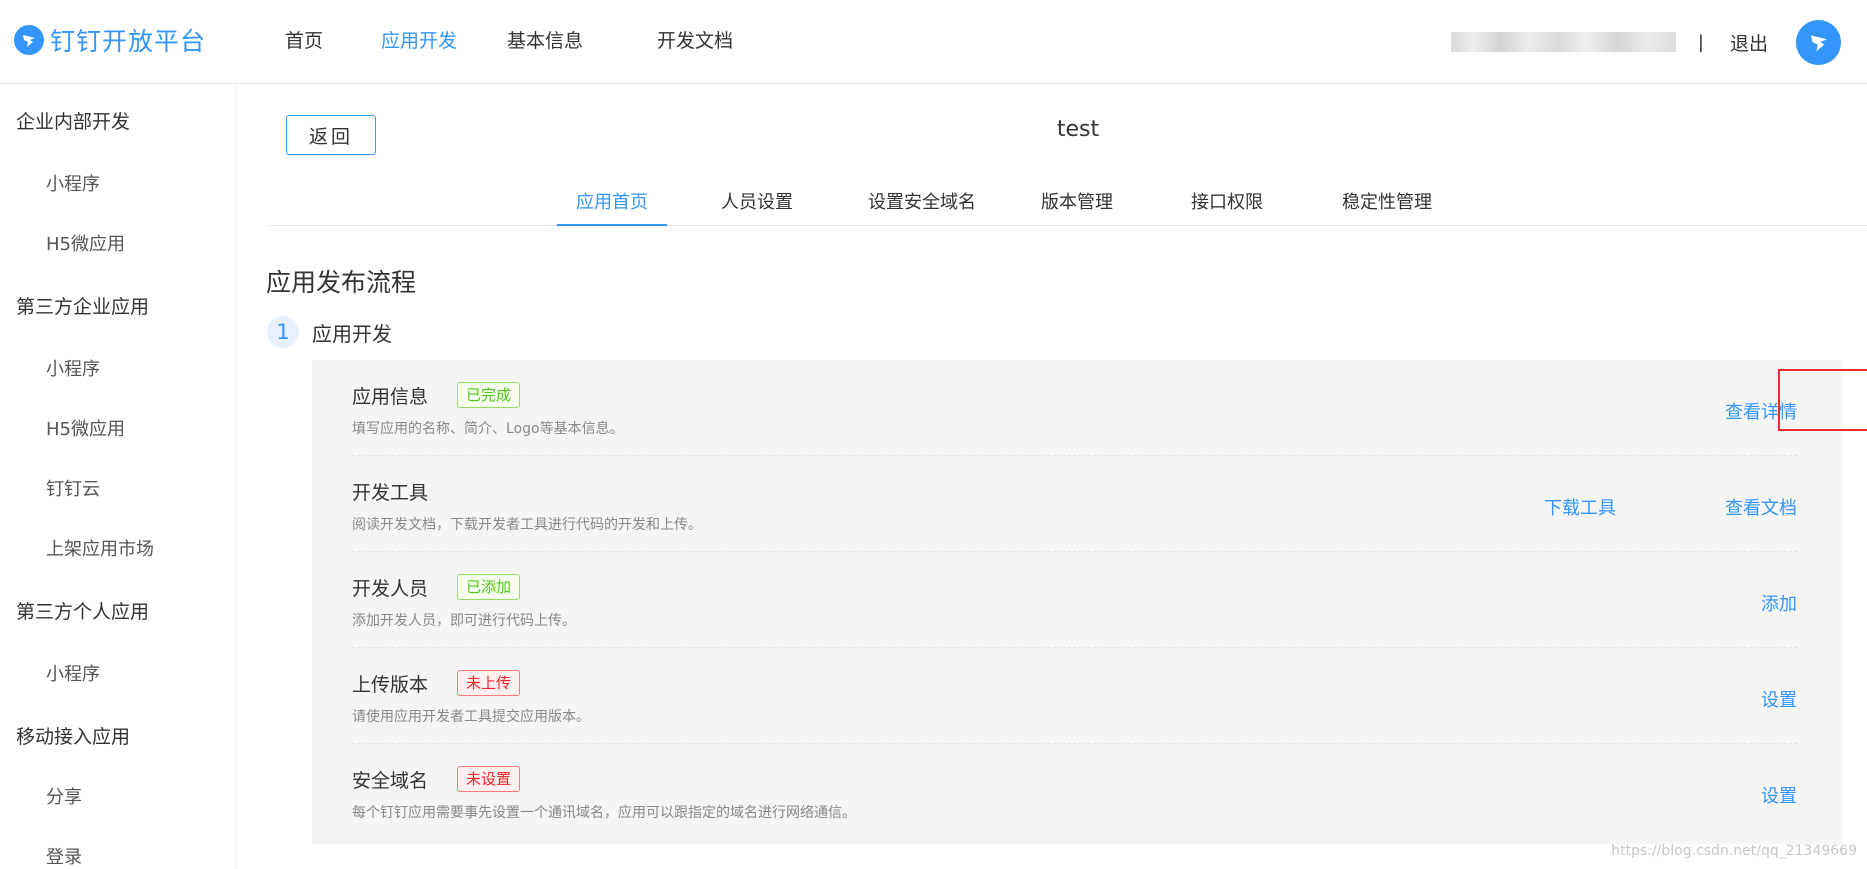 This screenshot has width=1867, height=869. I want to click on row-description: 添加开发人员，即可进行代码上传。, so click(464, 621).